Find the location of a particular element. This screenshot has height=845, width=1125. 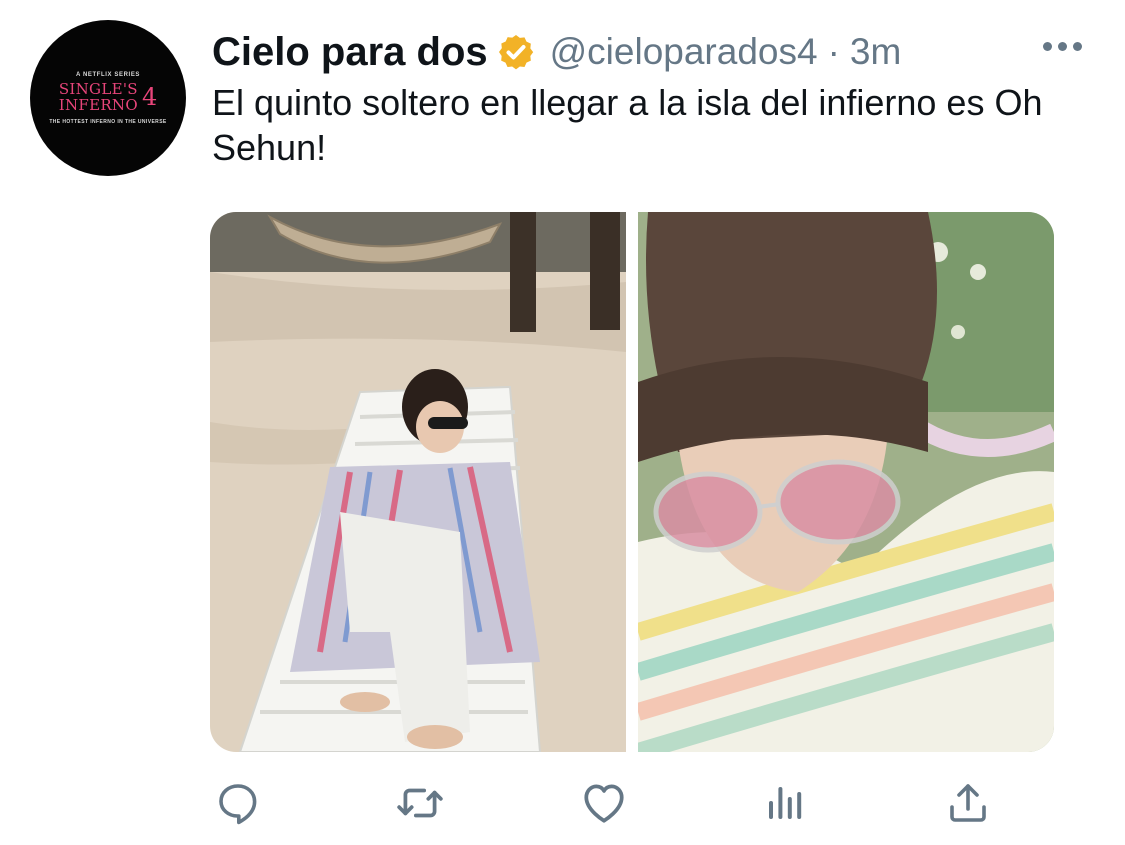

timestamp: 3m is located at coordinates (875, 52).